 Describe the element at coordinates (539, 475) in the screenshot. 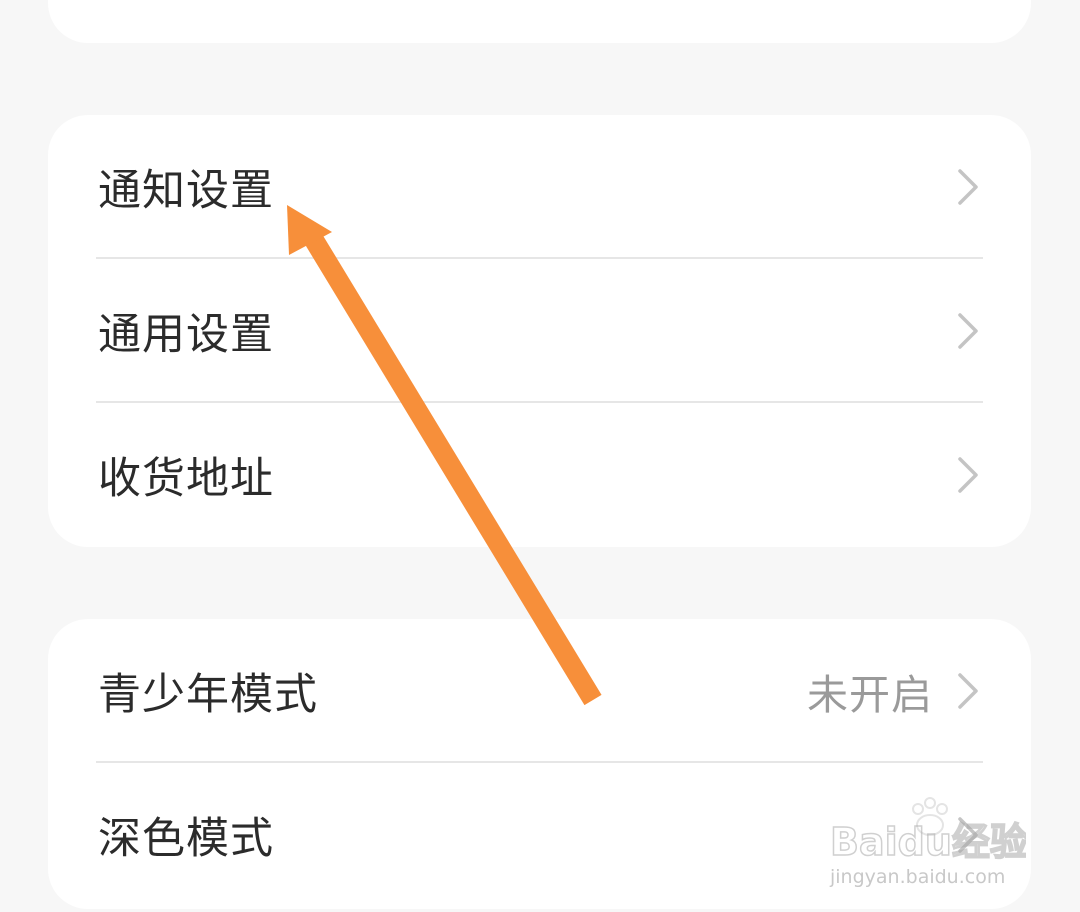

I see `settings-item-address: 收货地址` at that location.